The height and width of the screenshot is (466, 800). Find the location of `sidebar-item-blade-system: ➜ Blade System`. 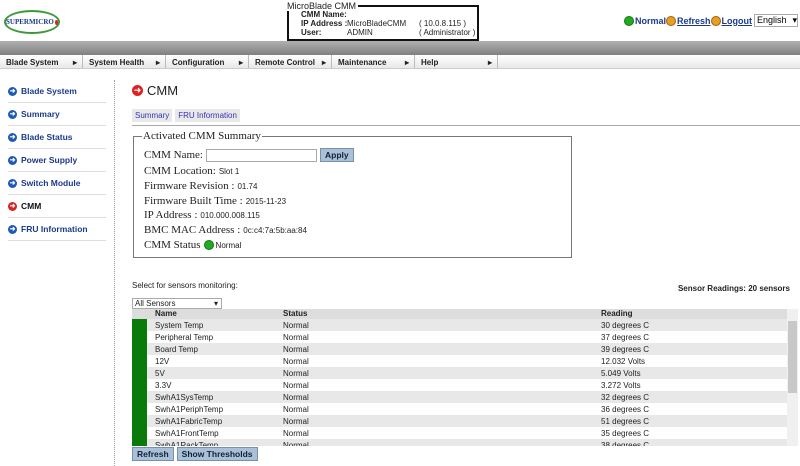

sidebar-item-blade-system: ➜ Blade System is located at coordinates (57, 91).